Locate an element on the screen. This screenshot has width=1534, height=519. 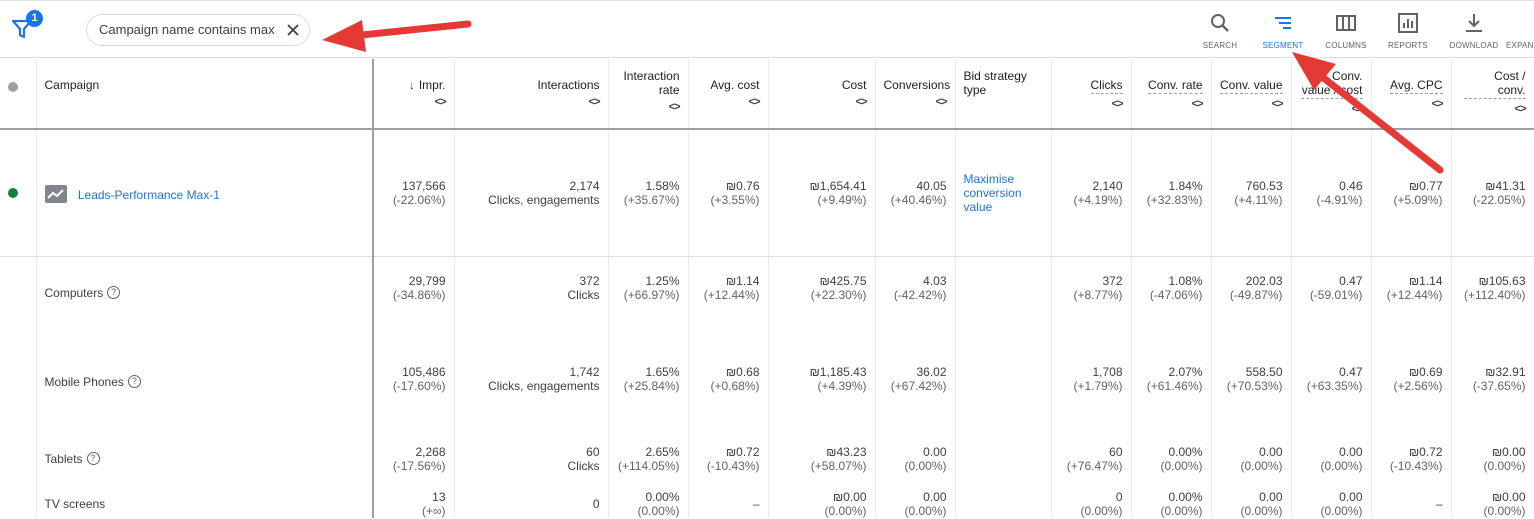
bid-strategy-cell: Maximise conversion value is located at coordinates (1003, 193).